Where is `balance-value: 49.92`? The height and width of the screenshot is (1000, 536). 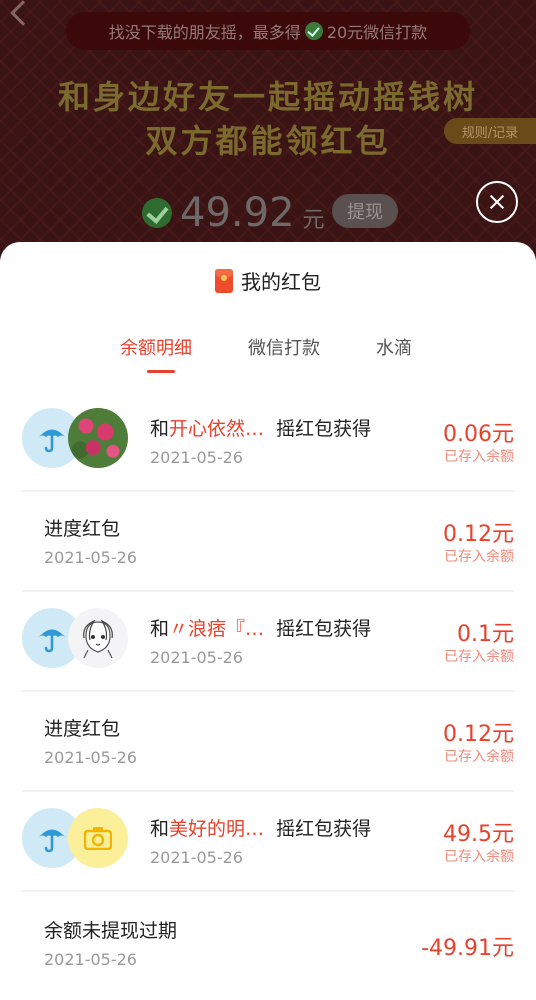
balance-value: 49.92 is located at coordinates (237, 213).